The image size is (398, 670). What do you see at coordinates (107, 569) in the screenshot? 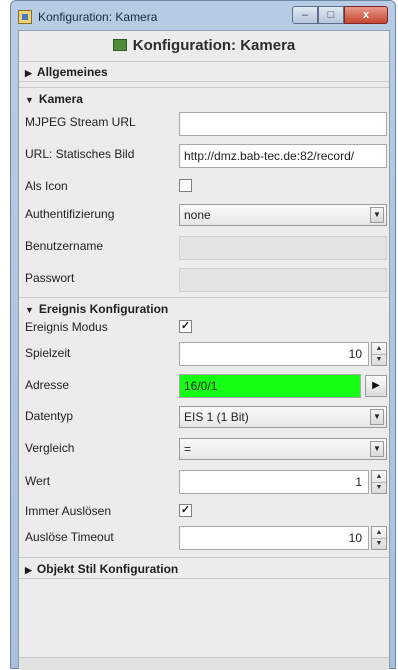
I see `section-label: Objekt Stil Konfiguration` at bounding box center [107, 569].